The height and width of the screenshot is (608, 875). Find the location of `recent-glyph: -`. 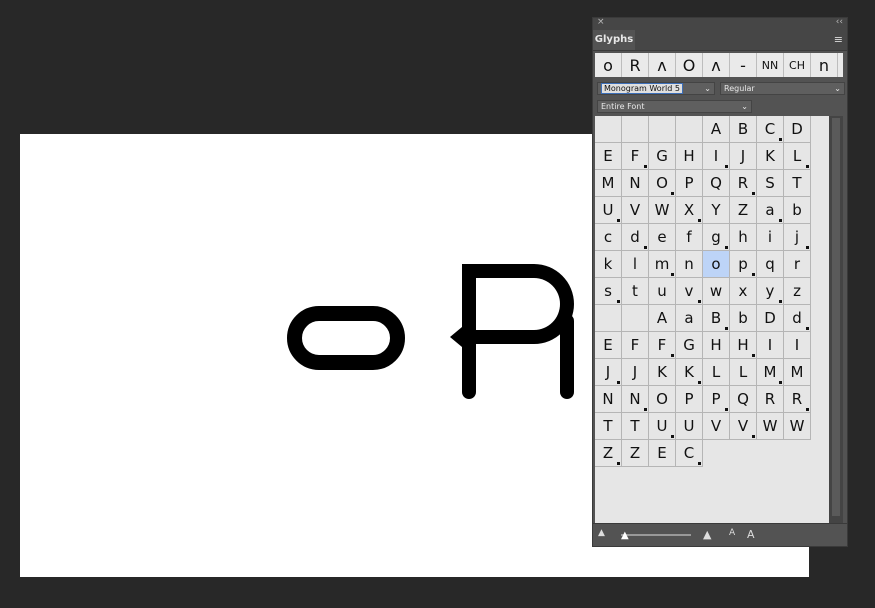

recent-glyph: - is located at coordinates (743, 65).